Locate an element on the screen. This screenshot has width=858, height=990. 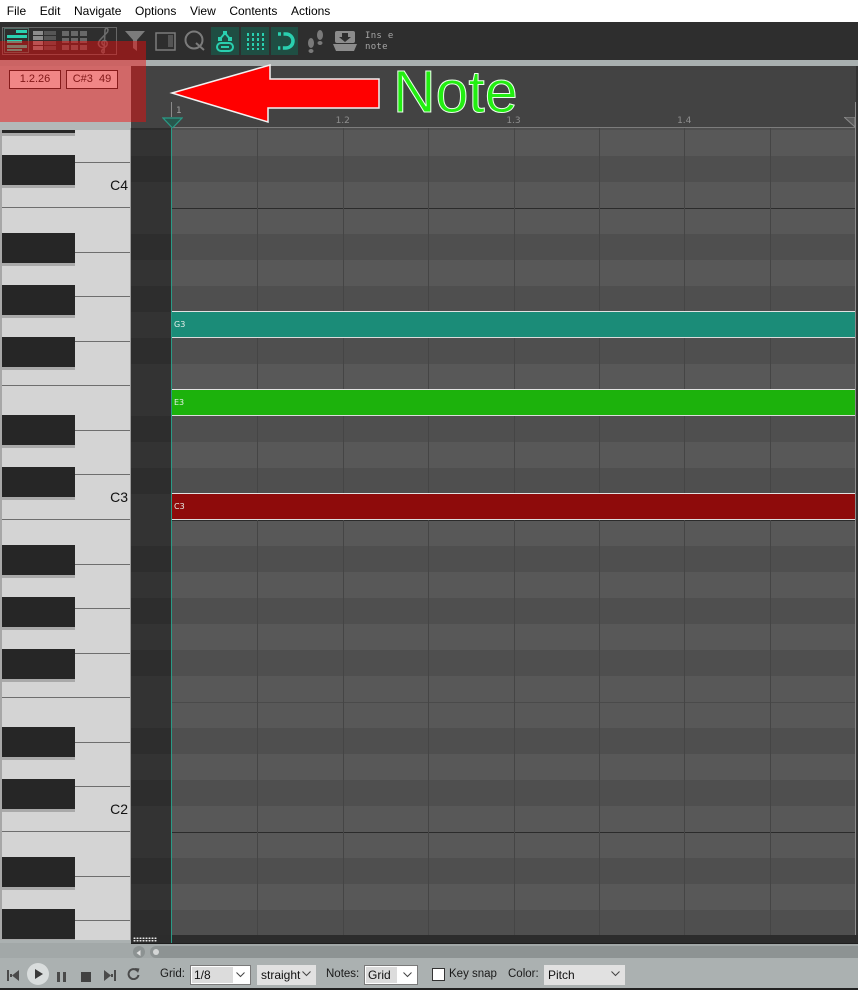
ruler-label-measure: 1 is located at coordinates (179, 111).